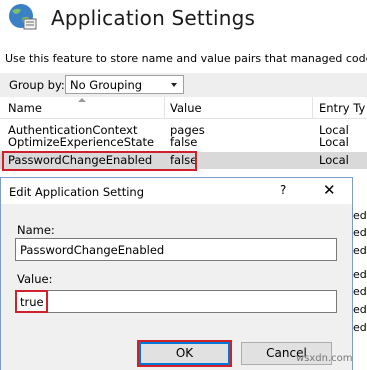 This screenshot has width=367, height=370. What do you see at coordinates (283, 190) in the screenshot?
I see `help-icon: ?` at bounding box center [283, 190].